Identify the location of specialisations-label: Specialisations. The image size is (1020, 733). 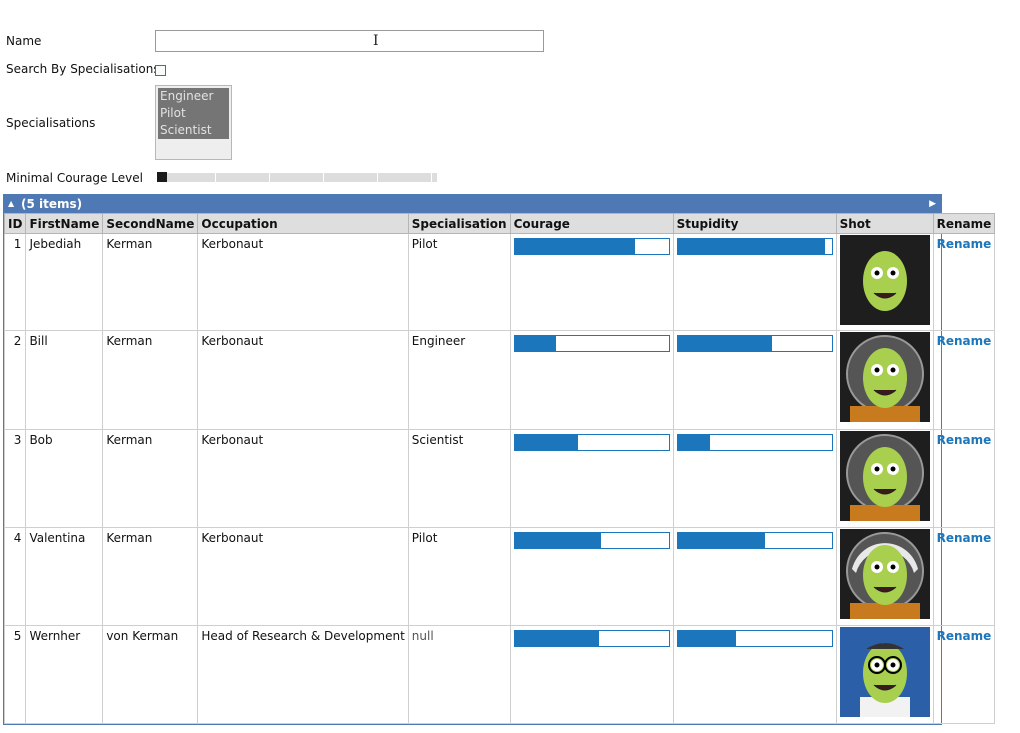
(51, 123).